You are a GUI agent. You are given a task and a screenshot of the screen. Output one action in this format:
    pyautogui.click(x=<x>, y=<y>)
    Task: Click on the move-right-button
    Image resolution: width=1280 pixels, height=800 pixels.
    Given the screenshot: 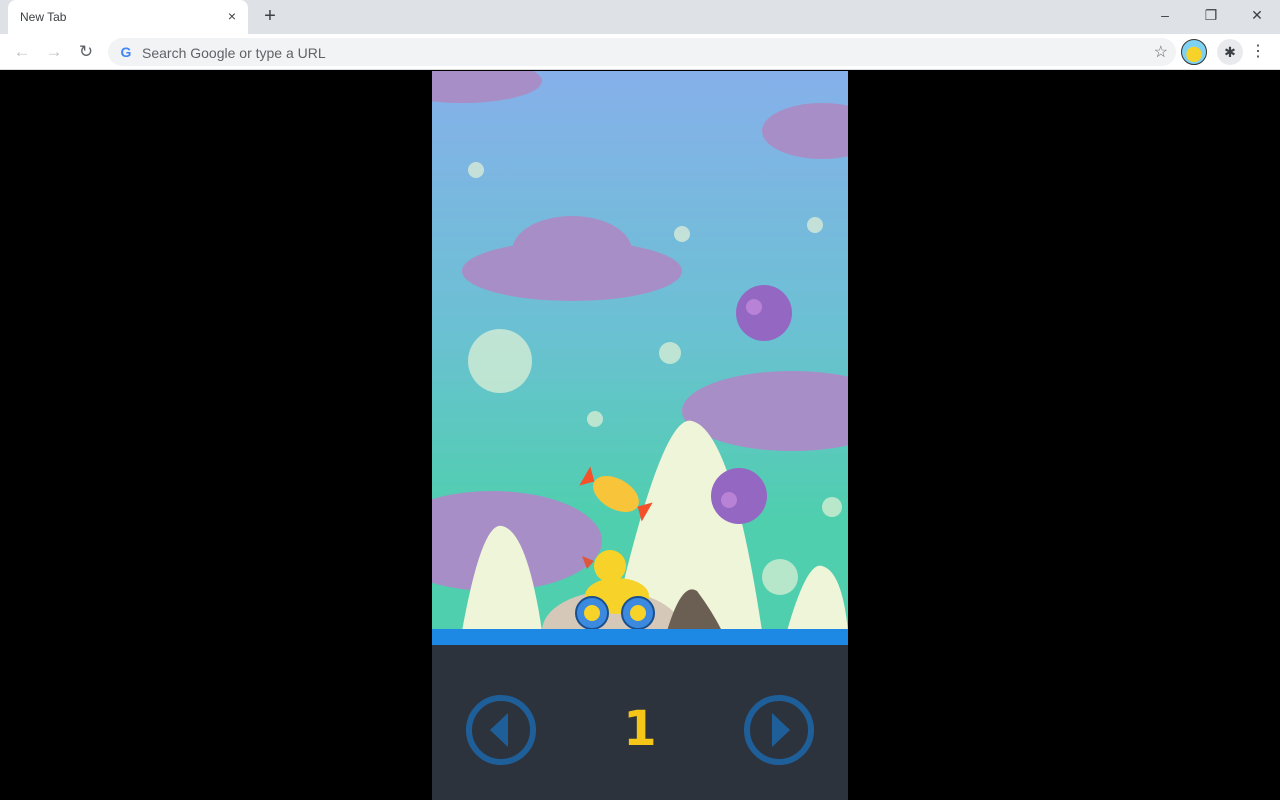 What is the action you would take?
    pyautogui.click(x=779, y=730)
    